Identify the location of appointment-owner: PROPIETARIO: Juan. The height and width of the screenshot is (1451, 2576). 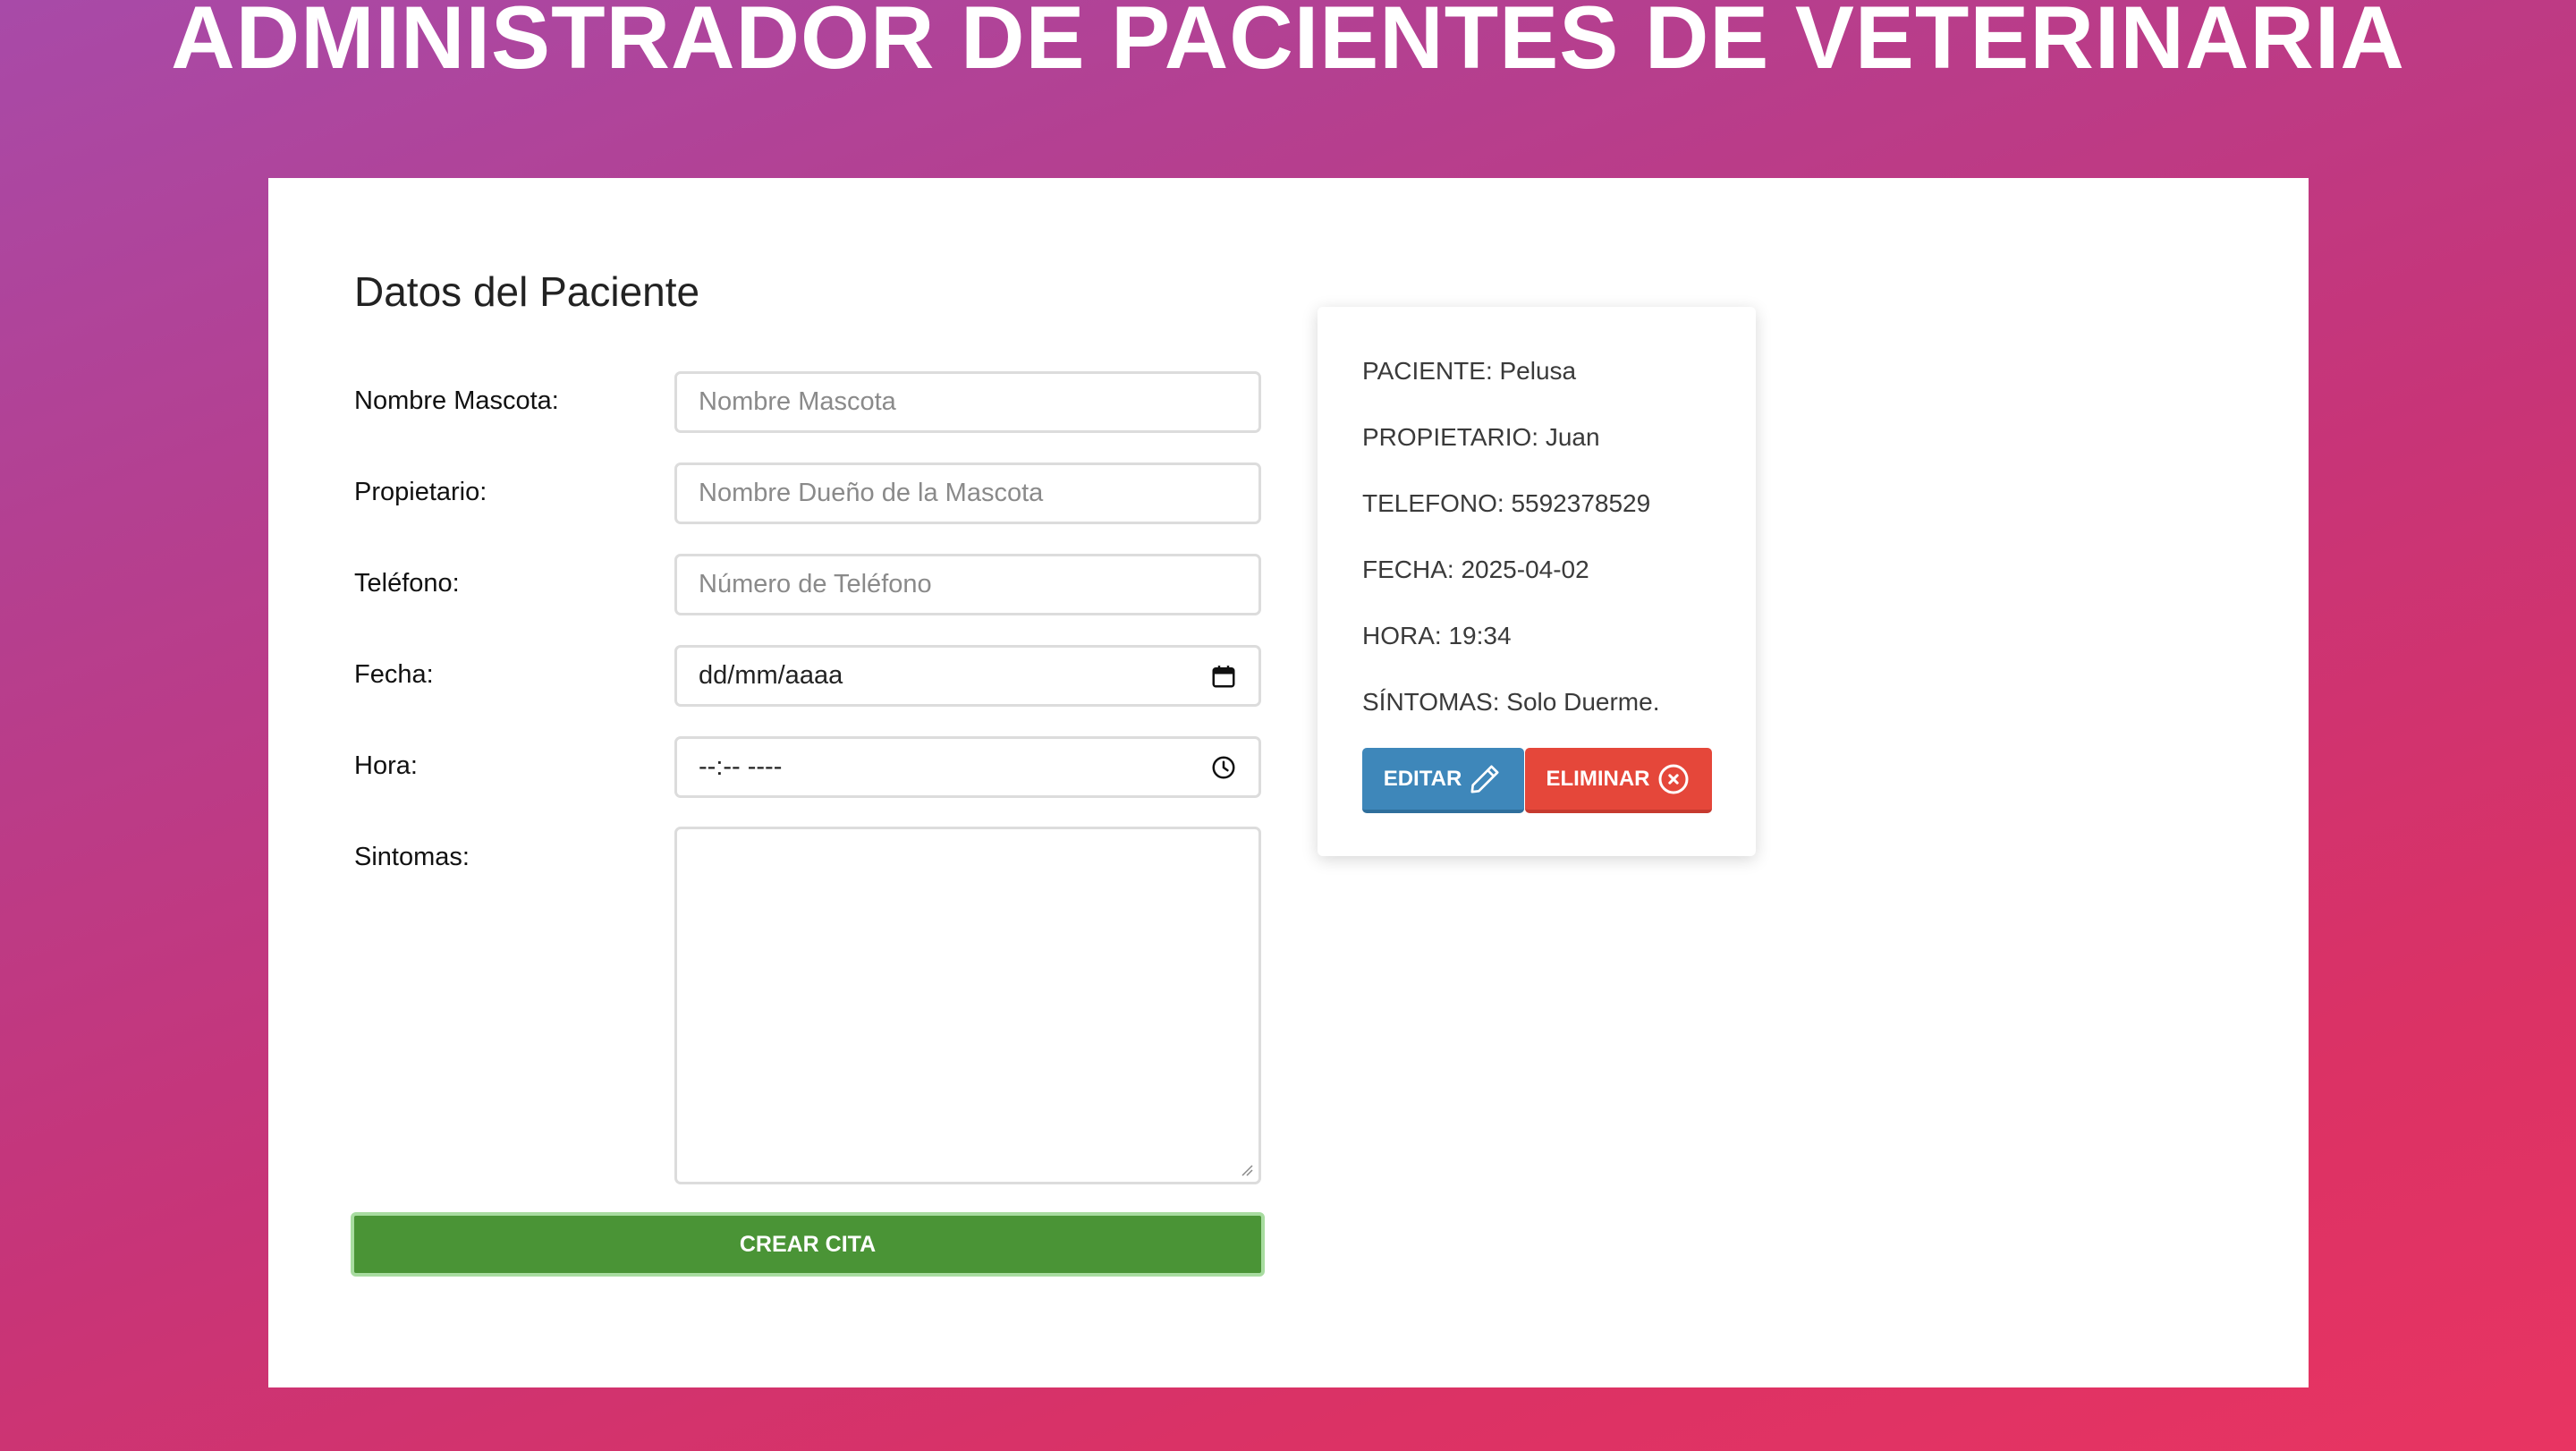
(1481, 437).